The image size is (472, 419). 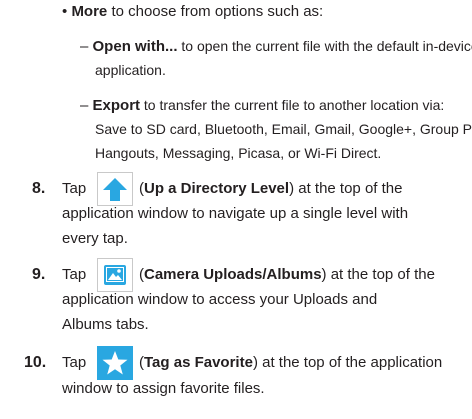 I want to click on step-number: 10., so click(x=35, y=362).